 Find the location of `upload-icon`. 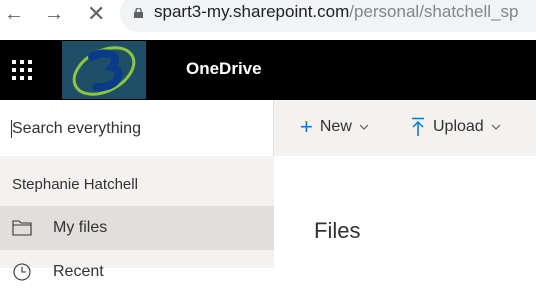

upload-icon is located at coordinates (418, 126).